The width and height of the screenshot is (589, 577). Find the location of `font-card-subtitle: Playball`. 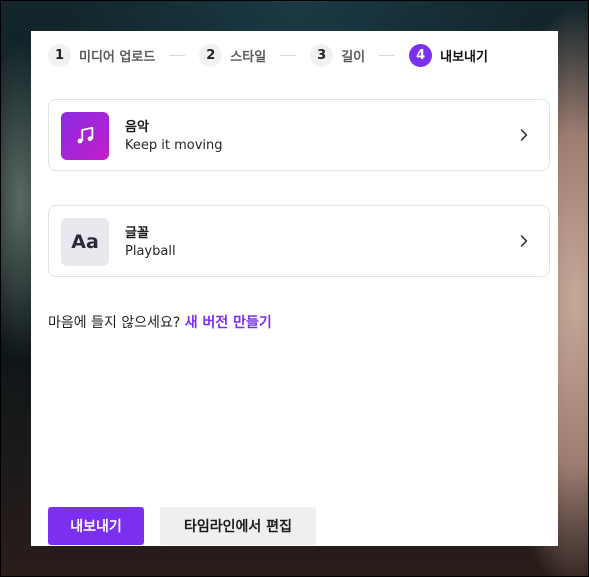

font-card-subtitle: Playball is located at coordinates (150, 251).